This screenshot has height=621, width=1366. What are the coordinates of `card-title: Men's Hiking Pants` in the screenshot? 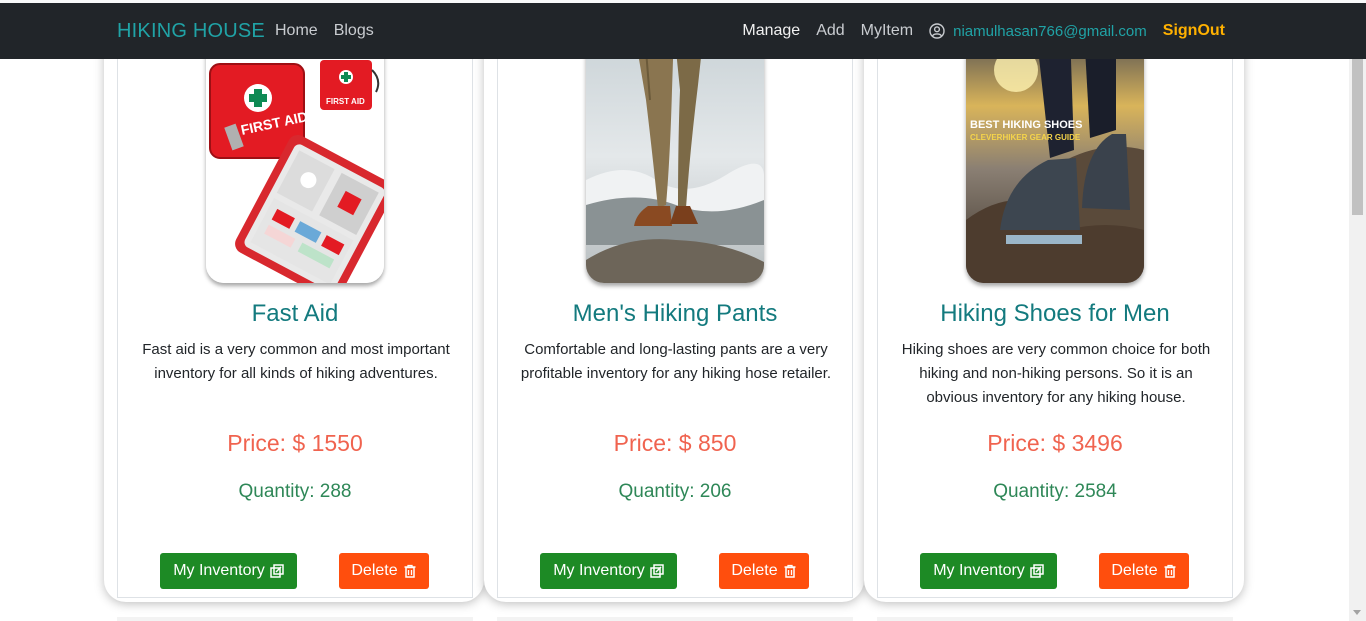 It's located at (675, 313).